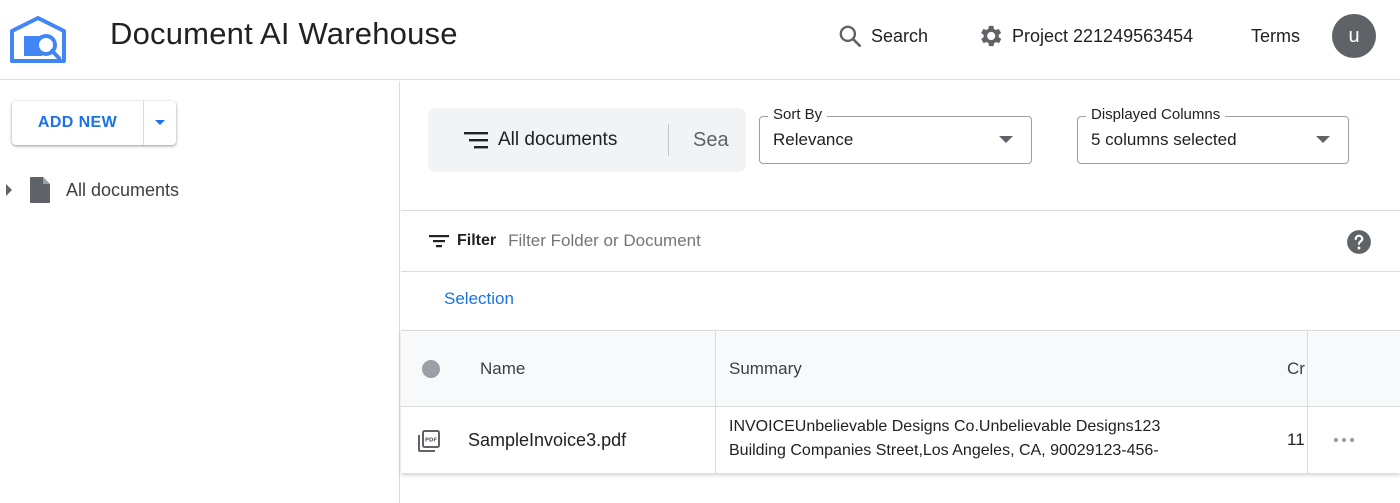 The height and width of the screenshot is (503, 1400). What do you see at coordinates (1344, 440) in the screenshot?
I see `more-options-icon` at bounding box center [1344, 440].